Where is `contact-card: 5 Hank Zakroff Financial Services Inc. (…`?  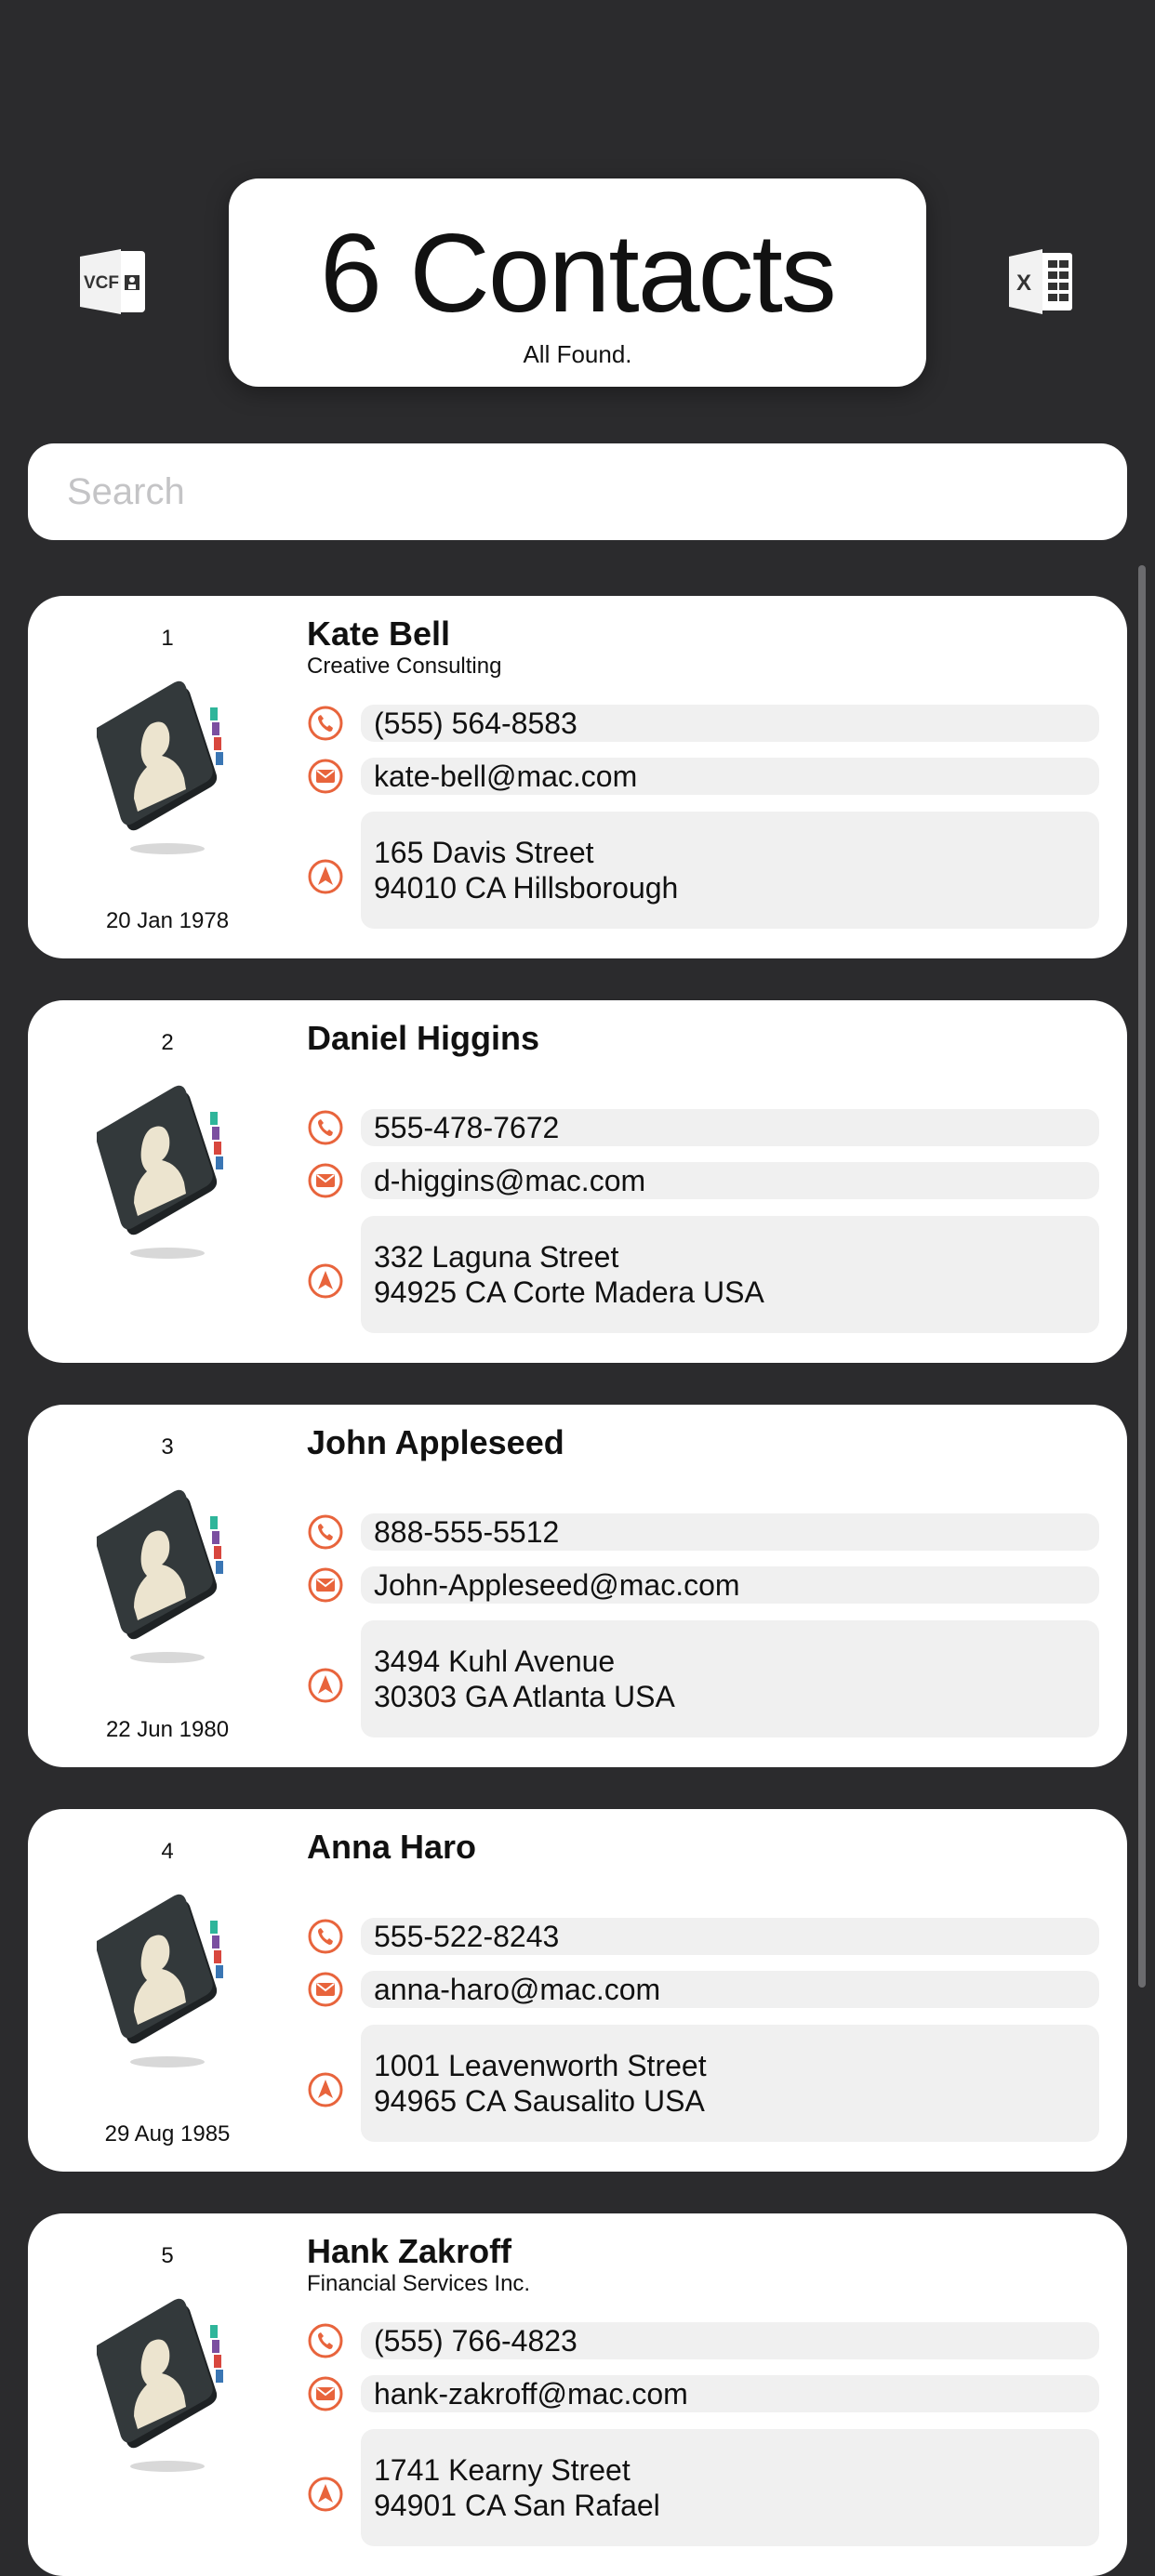 contact-card: 5 Hank Zakroff Financial Services Inc. (… is located at coordinates (577, 2394).